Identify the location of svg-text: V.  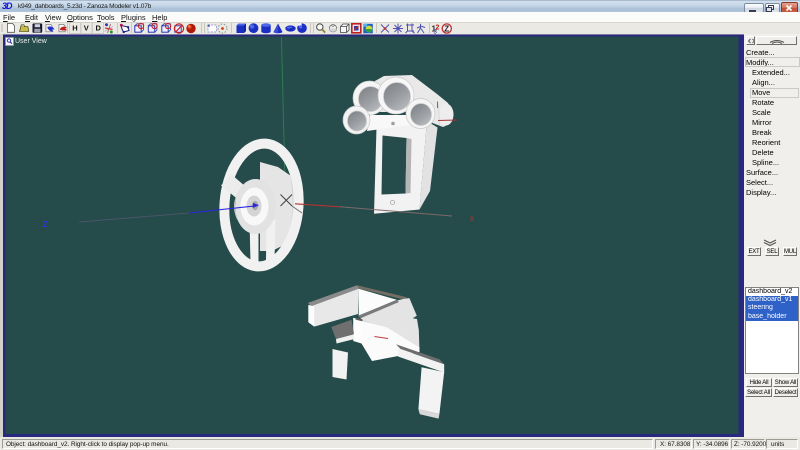
(86, 28).